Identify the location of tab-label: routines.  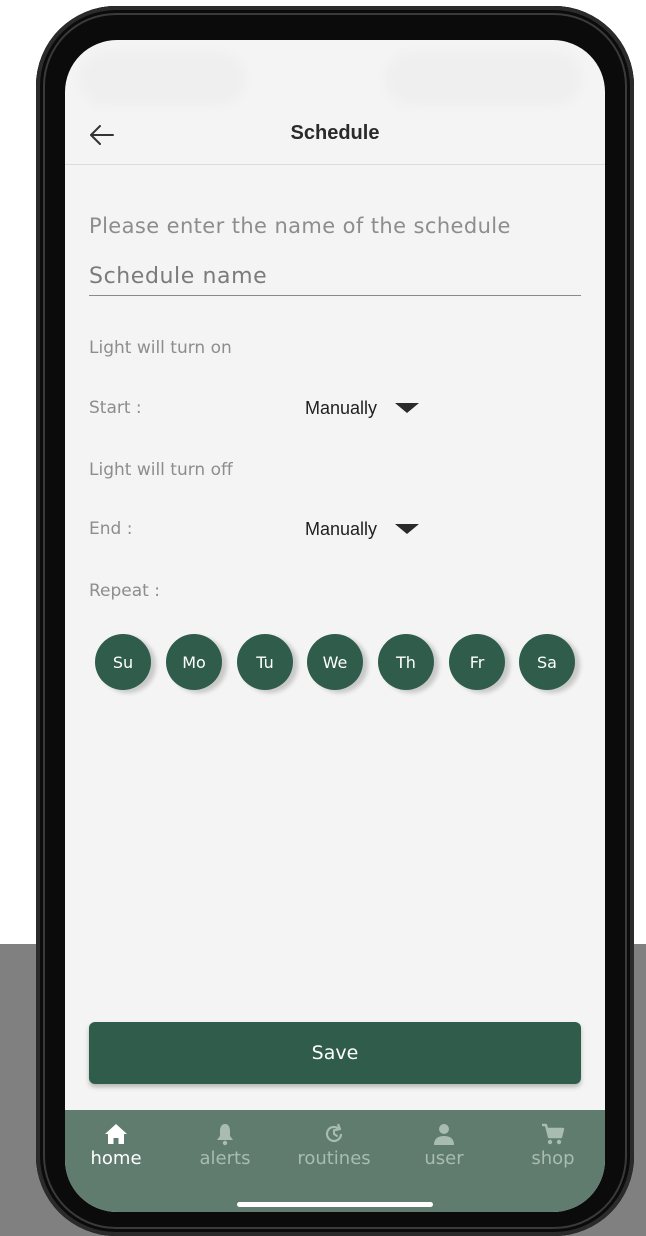
(334, 1158).